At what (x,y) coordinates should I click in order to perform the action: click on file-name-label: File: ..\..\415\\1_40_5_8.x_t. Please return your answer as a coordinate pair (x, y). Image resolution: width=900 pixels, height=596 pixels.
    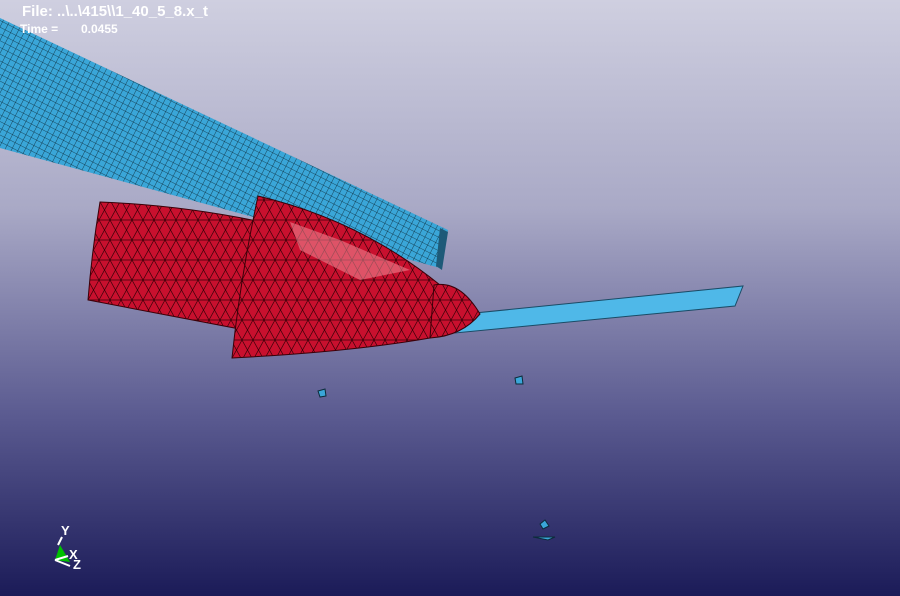
    Looking at the image, I should click on (115, 11).